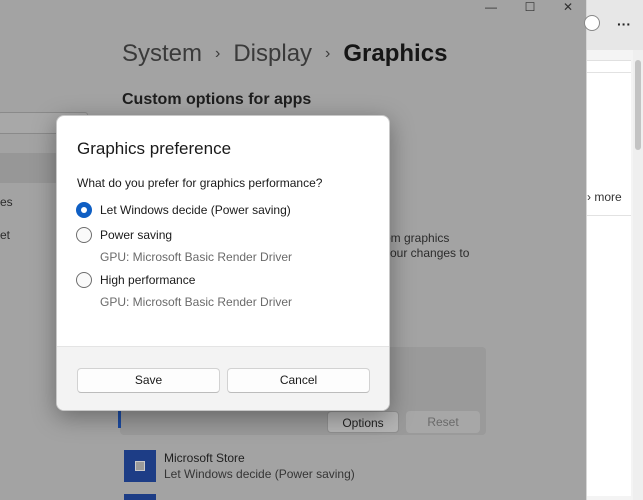 The image size is (643, 500). What do you see at coordinates (259, 474) in the screenshot?
I see `app-preference: Let Windows decide (Power saving)` at bounding box center [259, 474].